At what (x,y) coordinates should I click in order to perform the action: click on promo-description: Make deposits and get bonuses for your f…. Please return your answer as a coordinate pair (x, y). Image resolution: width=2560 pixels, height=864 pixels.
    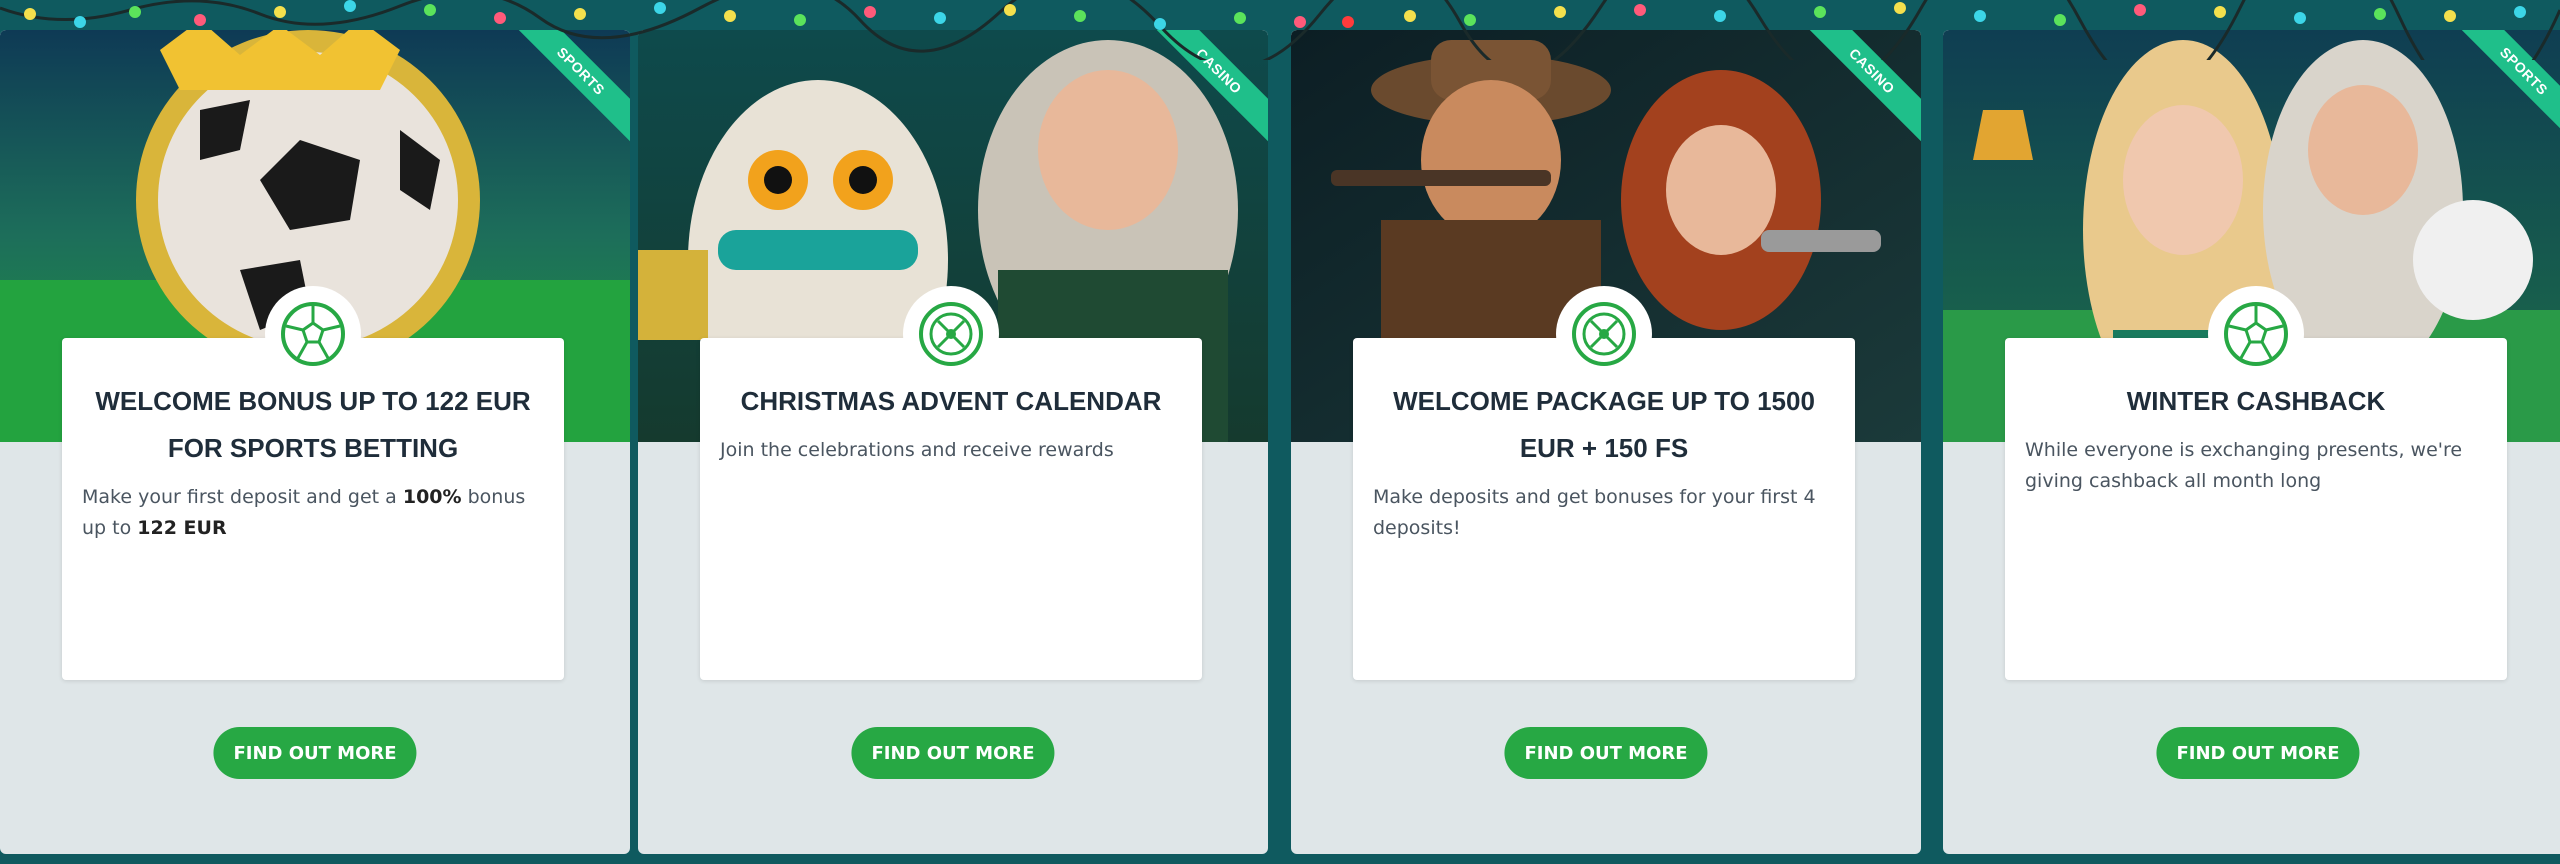
    Looking at the image, I should click on (1594, 512).